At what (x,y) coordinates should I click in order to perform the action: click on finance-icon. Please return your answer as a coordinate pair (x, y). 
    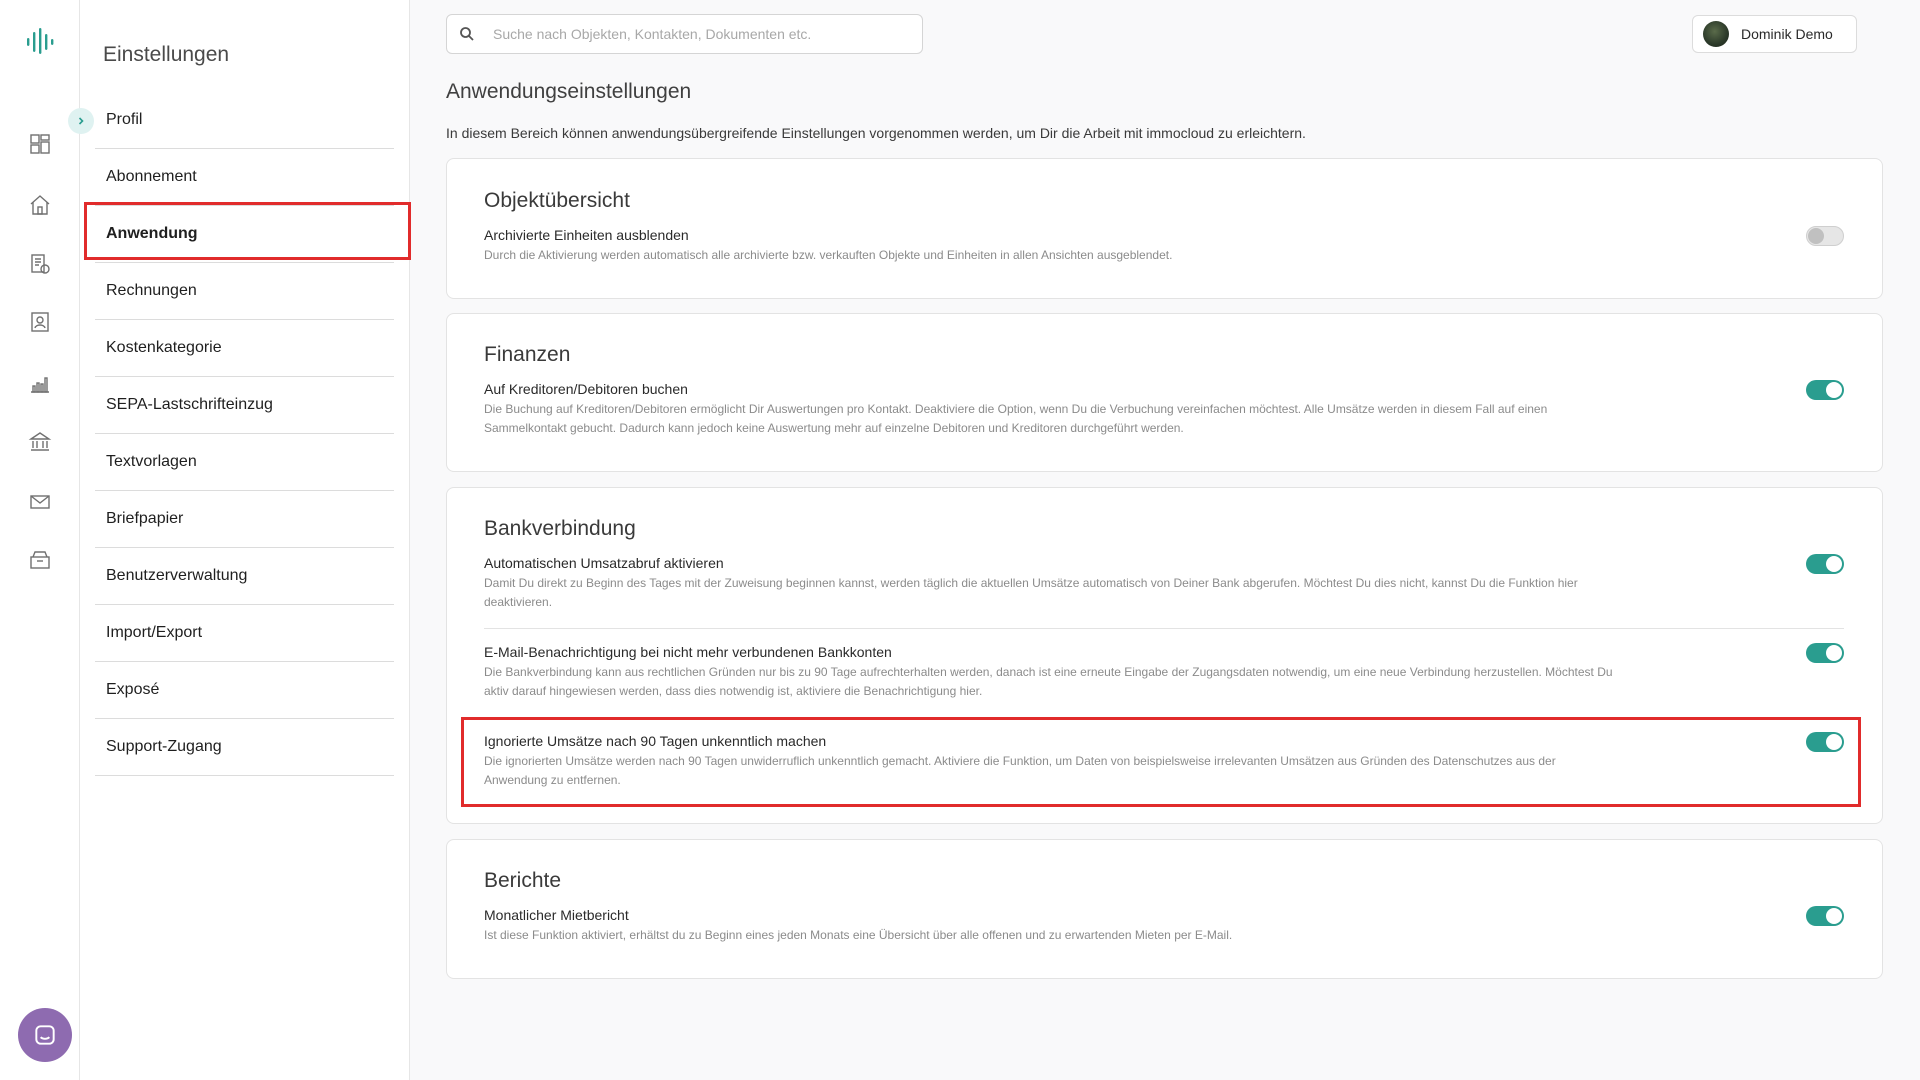
    Looking at the image, I should click on (40, 264).